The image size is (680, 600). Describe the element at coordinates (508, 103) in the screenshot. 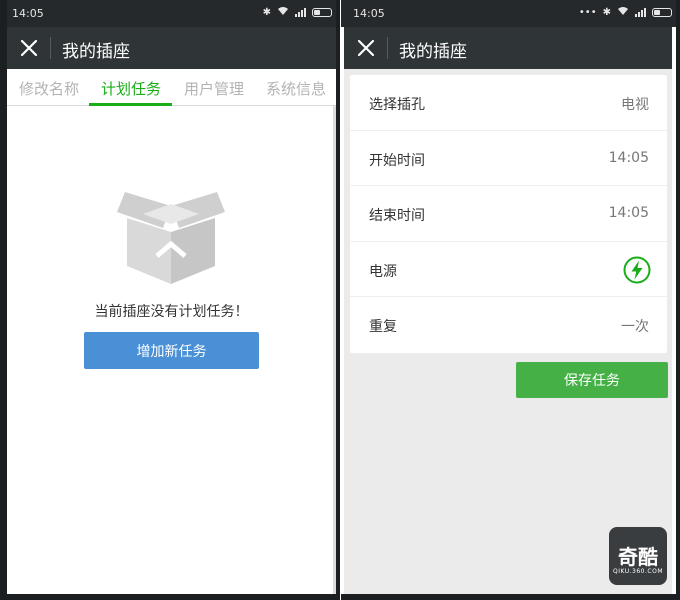

I see `row-select-socket: 选择插孔 电视` at that location.